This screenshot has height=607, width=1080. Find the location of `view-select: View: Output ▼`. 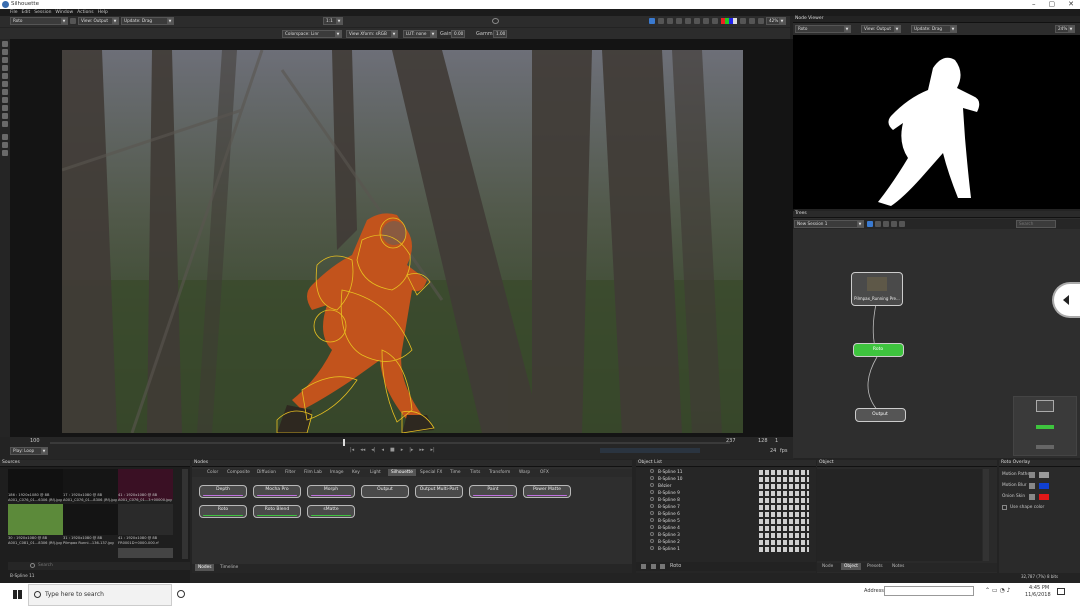

view-select: View: Output ▼ is located at coordinates (98, 21).